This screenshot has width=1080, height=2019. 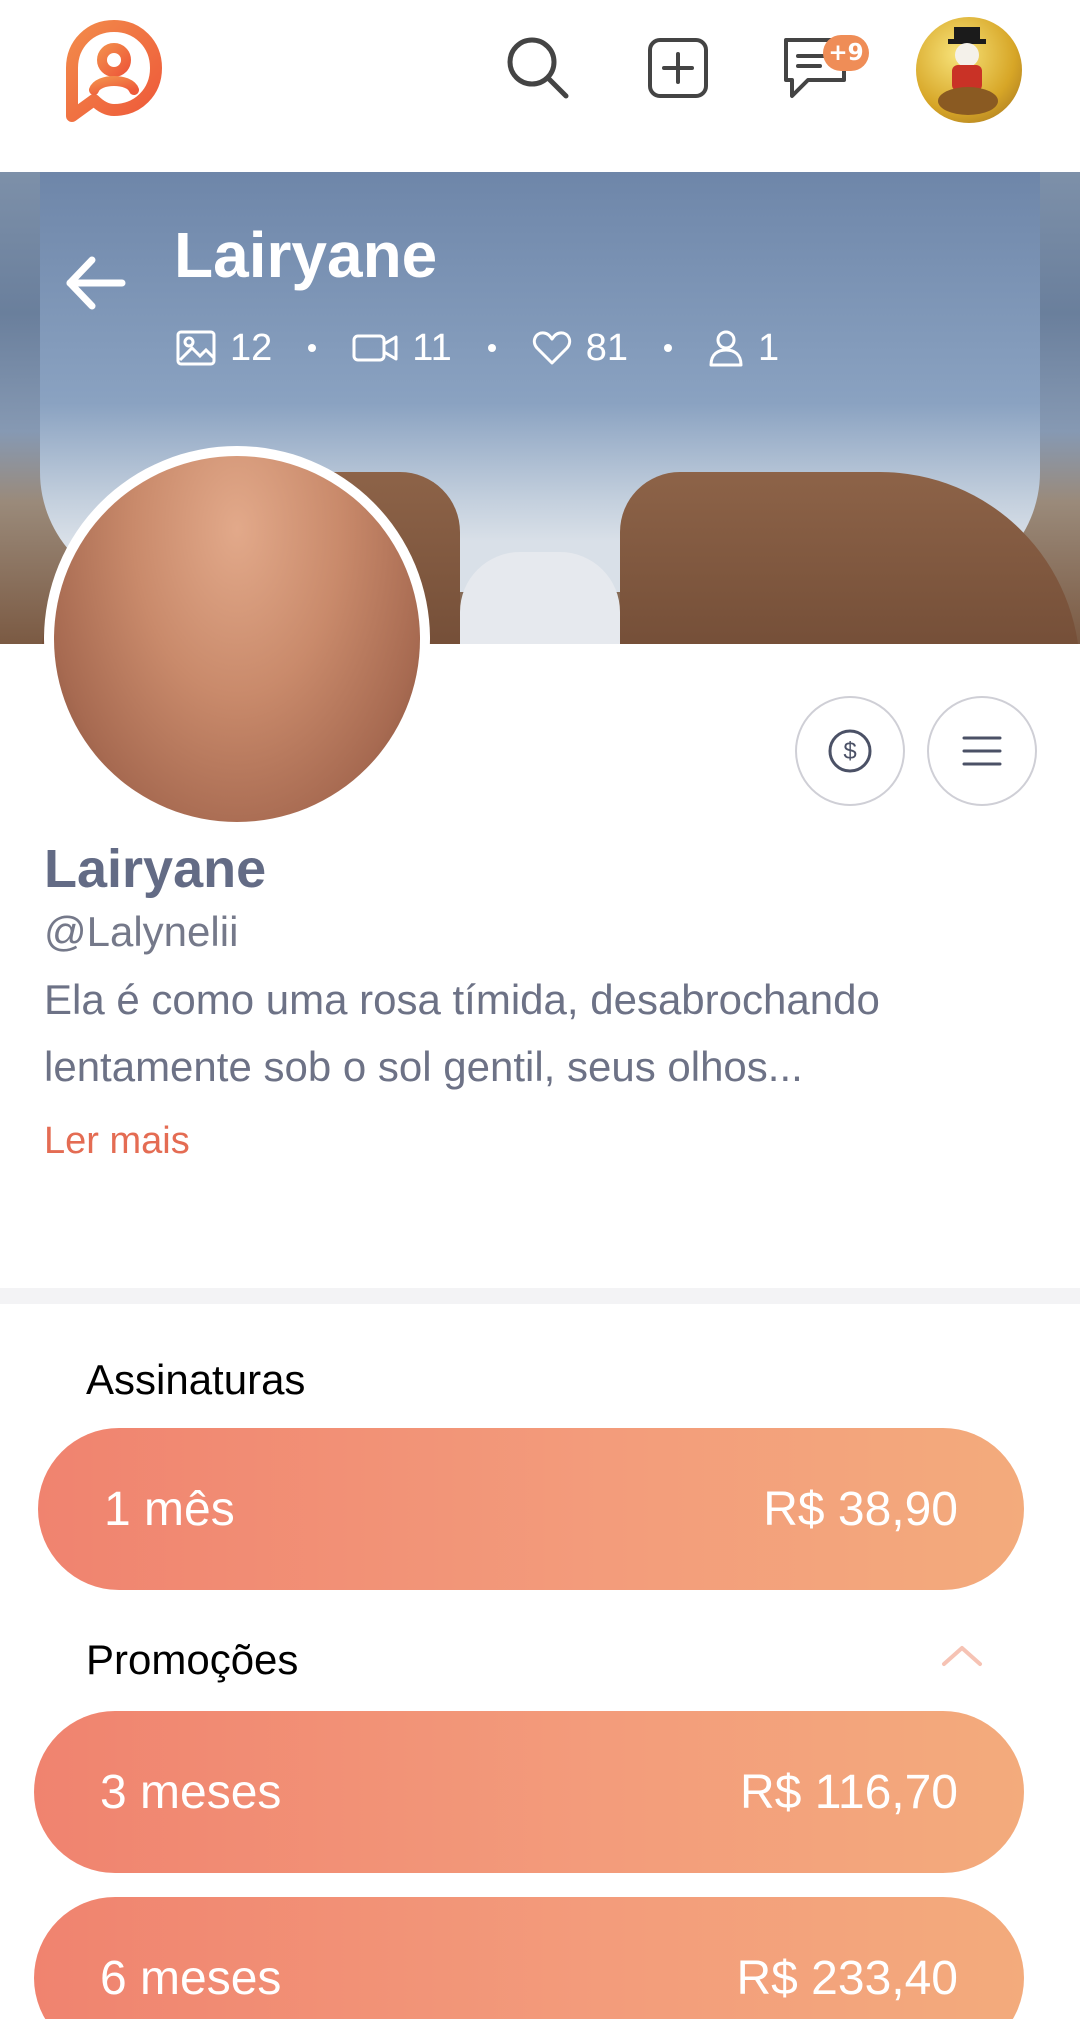 What do you see at coordinates (191, 1792) in the screenshot?
I see `plan-label: 3 meses` at bounding box center [191, 1792].